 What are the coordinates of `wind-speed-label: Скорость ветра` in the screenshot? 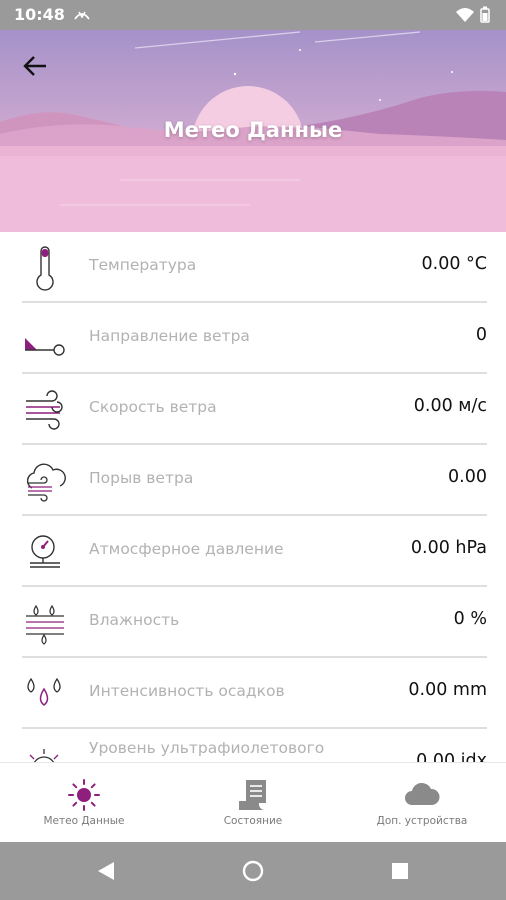 It's located at (153, 407).